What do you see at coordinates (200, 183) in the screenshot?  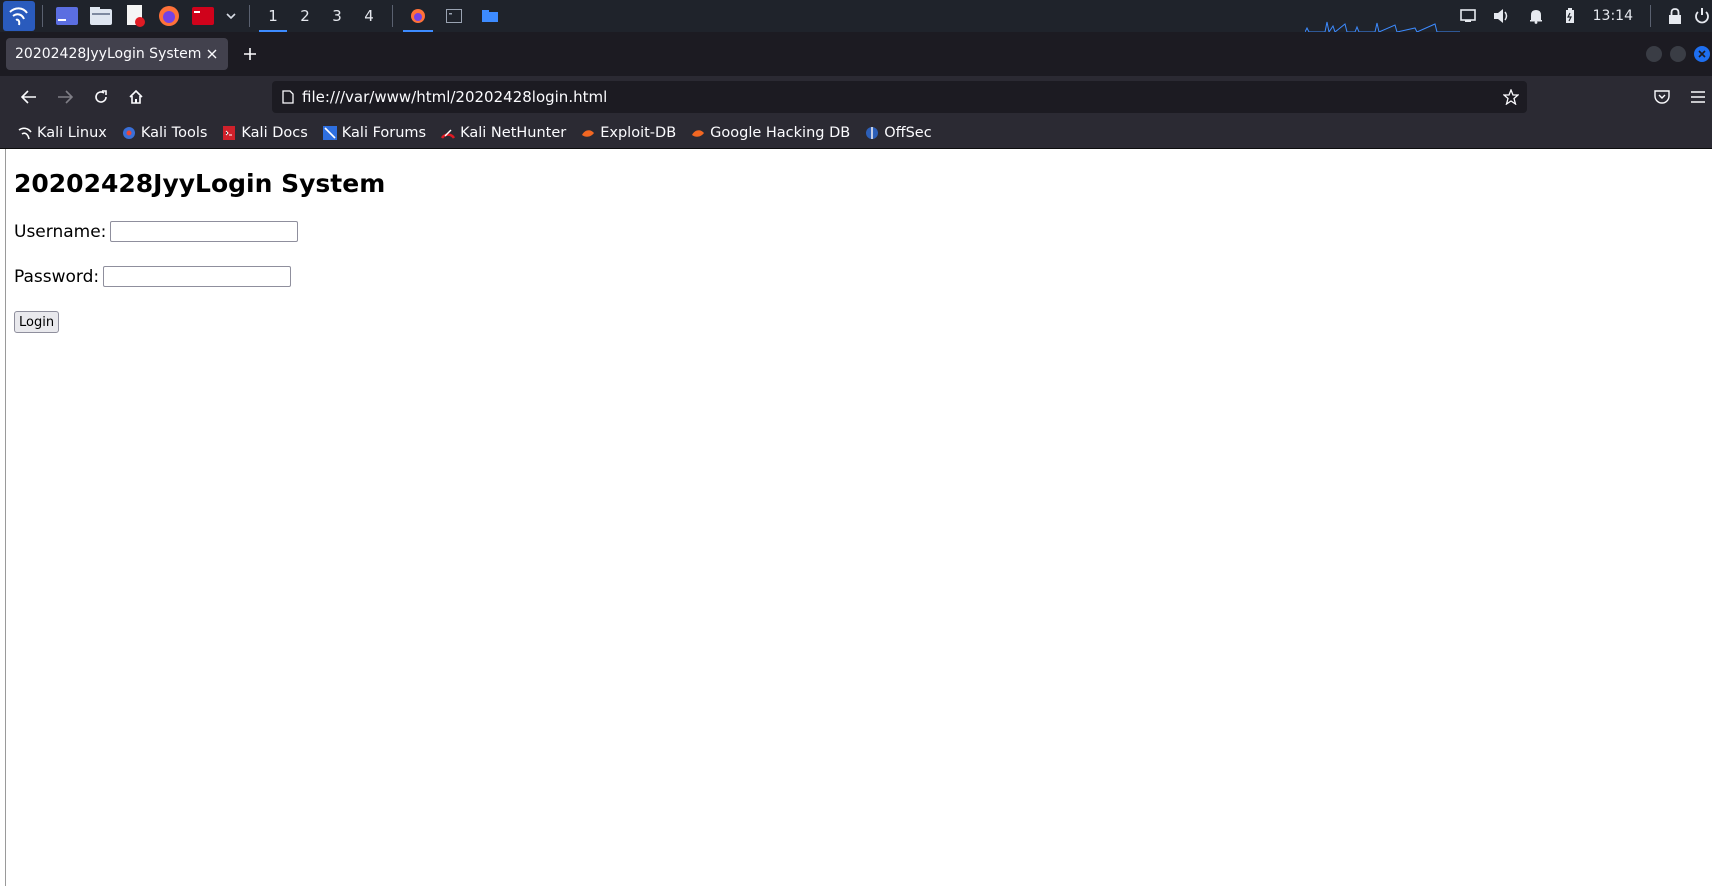 I see `page-title: 20202428JyyLogin System` at bounding box center [200, 183].